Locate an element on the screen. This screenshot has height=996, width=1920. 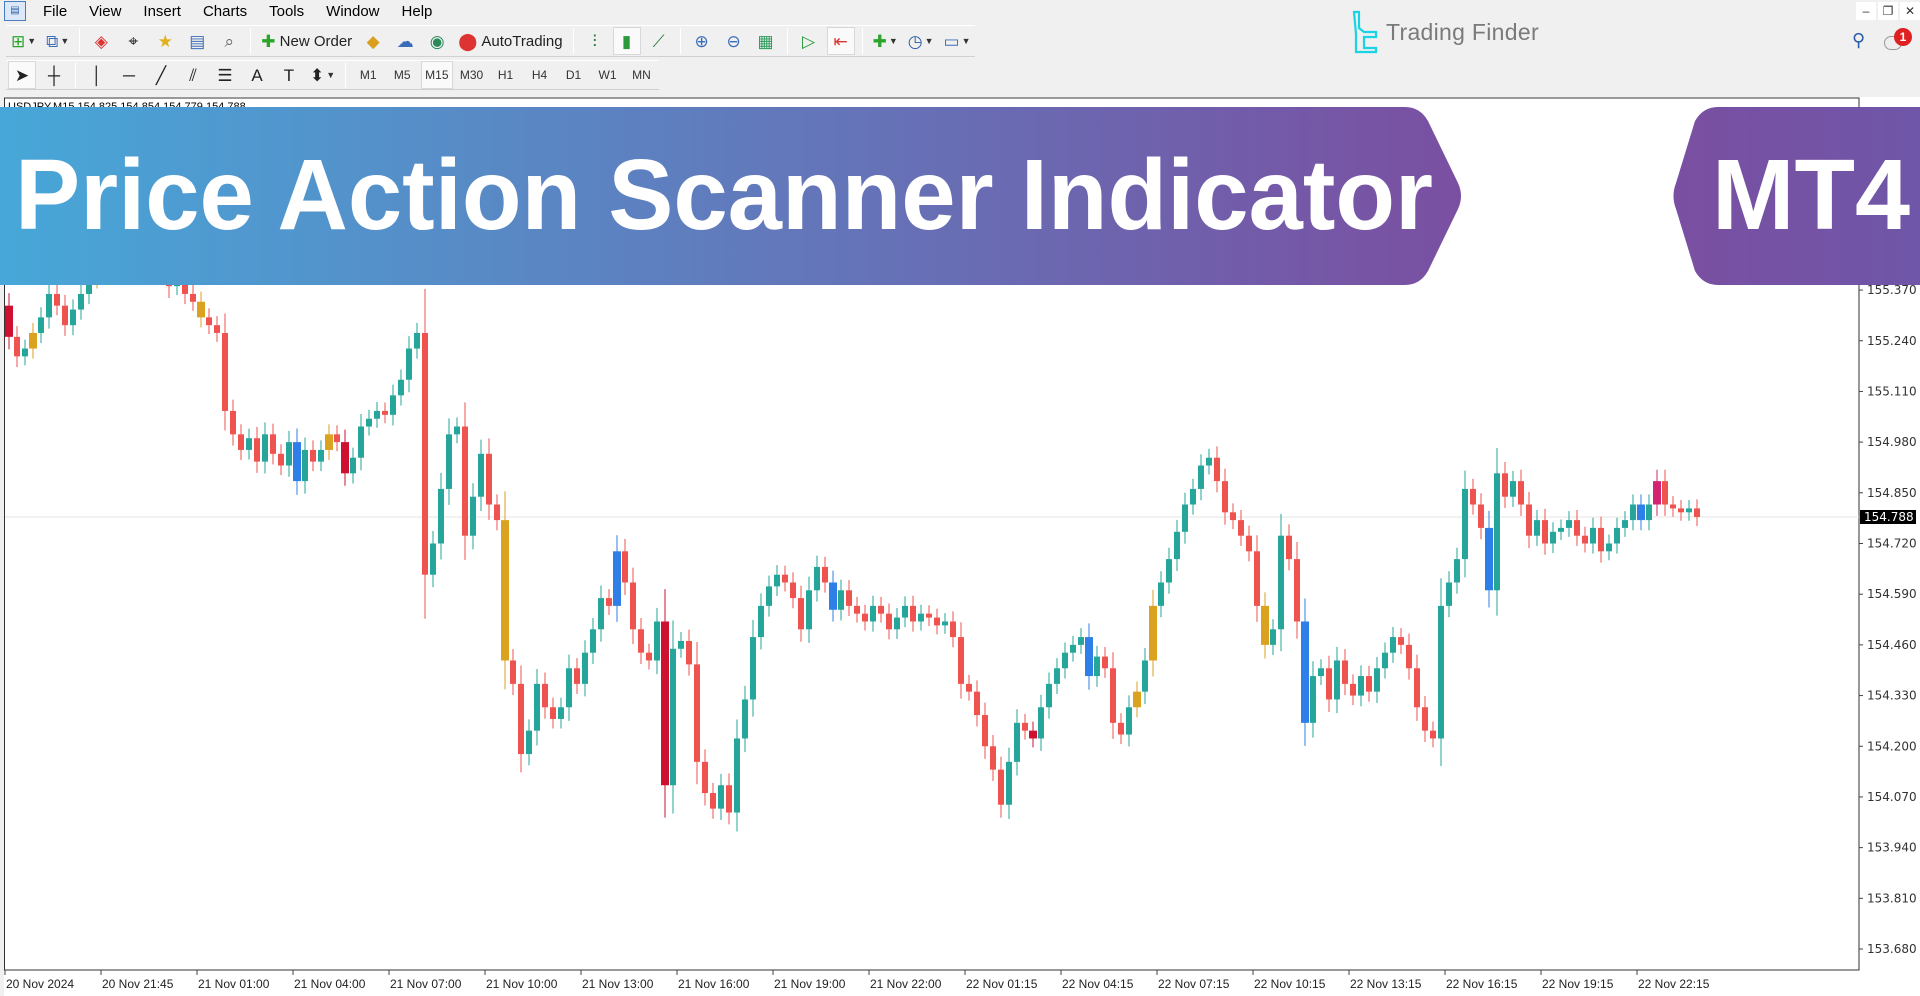
timeframe-m1: M1 is located at coordinates (368, 75).